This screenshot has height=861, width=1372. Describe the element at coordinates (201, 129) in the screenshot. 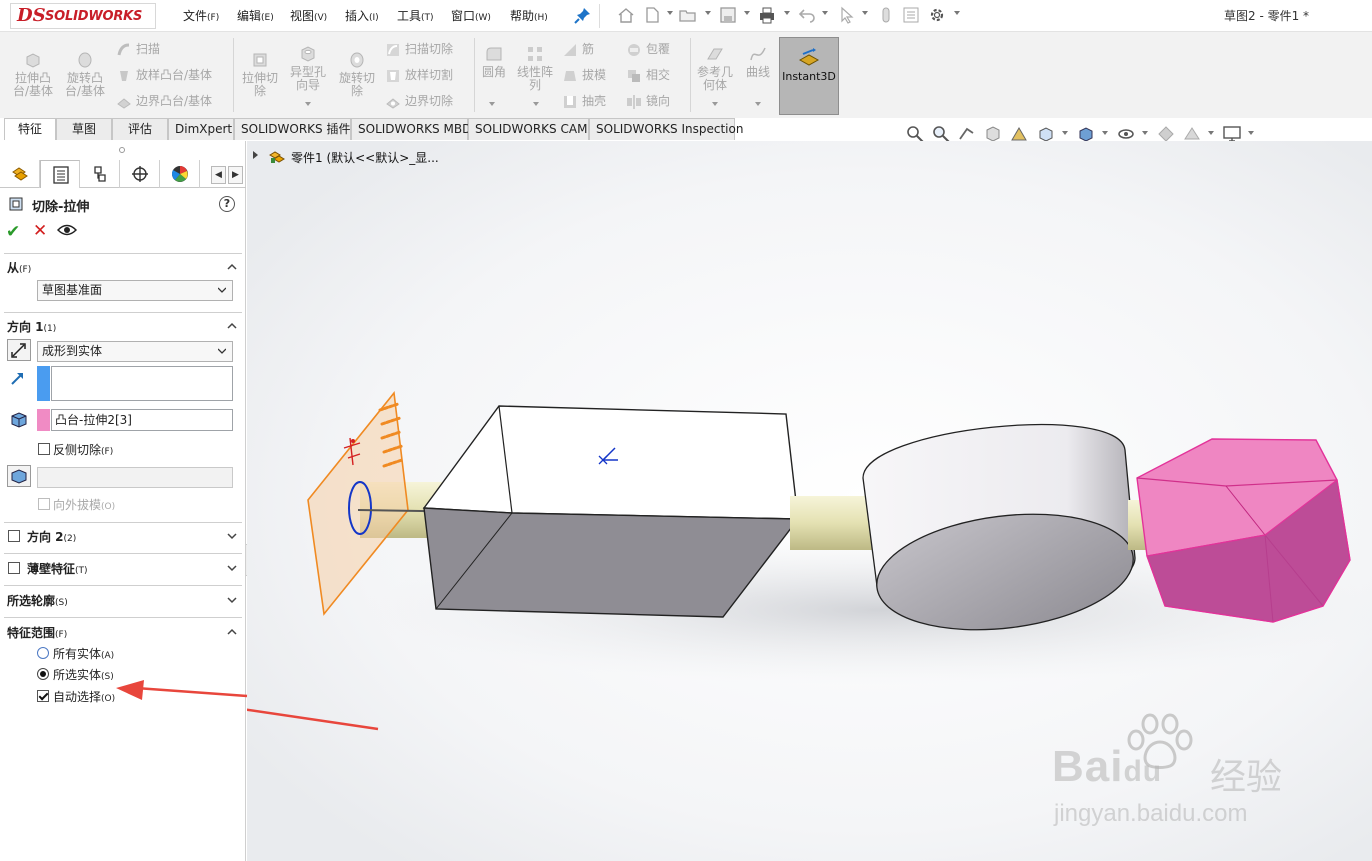

I see `tab-dimxpert: DimXpert` at that location.